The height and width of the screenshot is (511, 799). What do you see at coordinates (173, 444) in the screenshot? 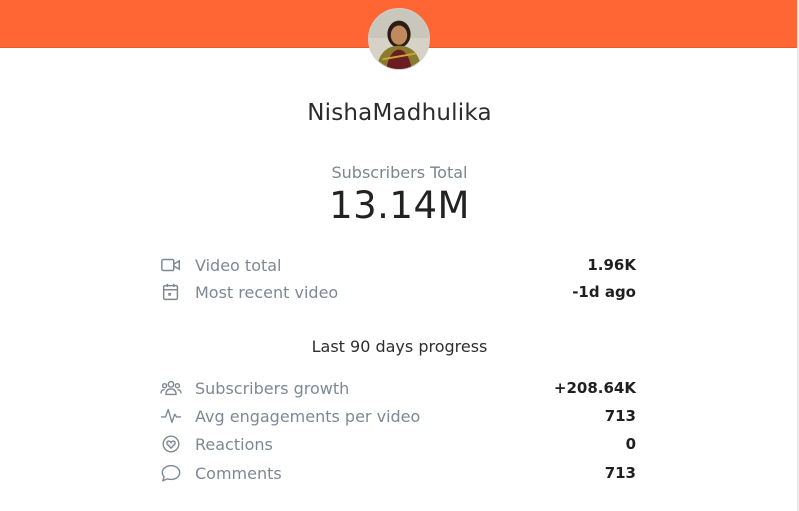
I see `heart-icon` at bounding box center [173, 444].